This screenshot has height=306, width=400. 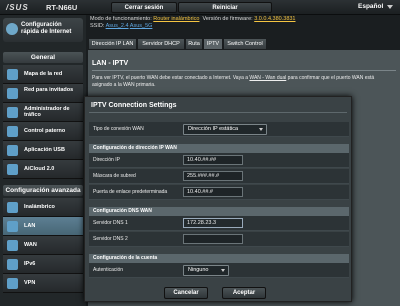 I want to click on sidebar-item-label: Aplicación USB, so click(x=44, y=150).